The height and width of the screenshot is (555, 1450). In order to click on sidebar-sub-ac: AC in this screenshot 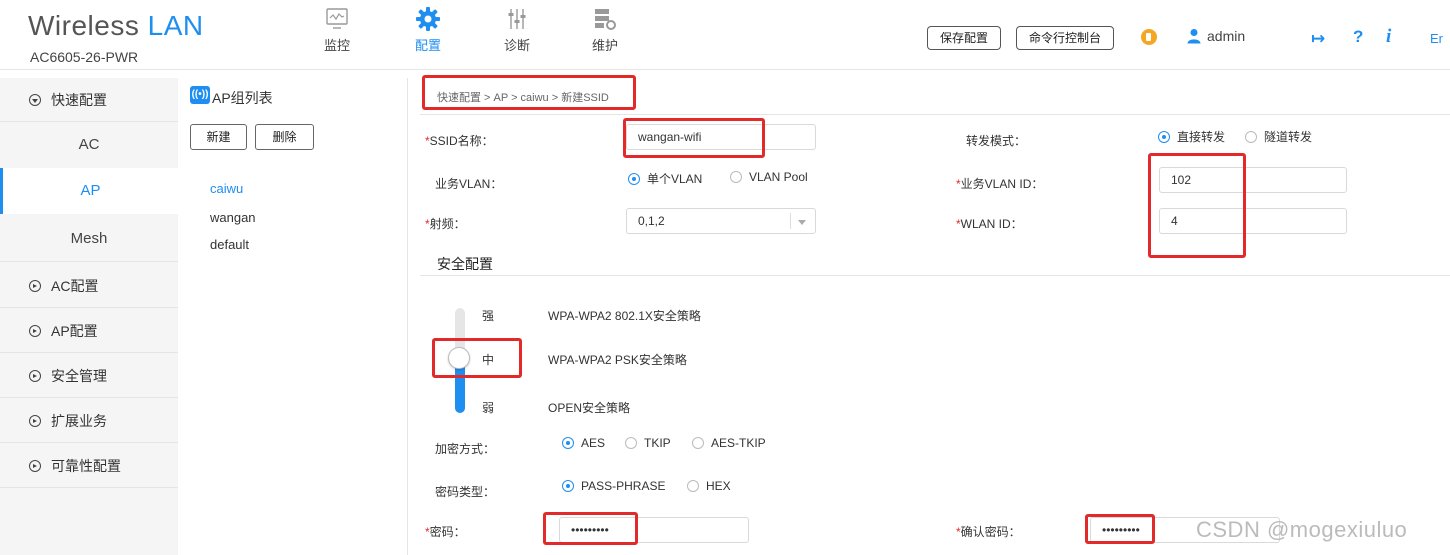, I will do `click(89, 145)`.